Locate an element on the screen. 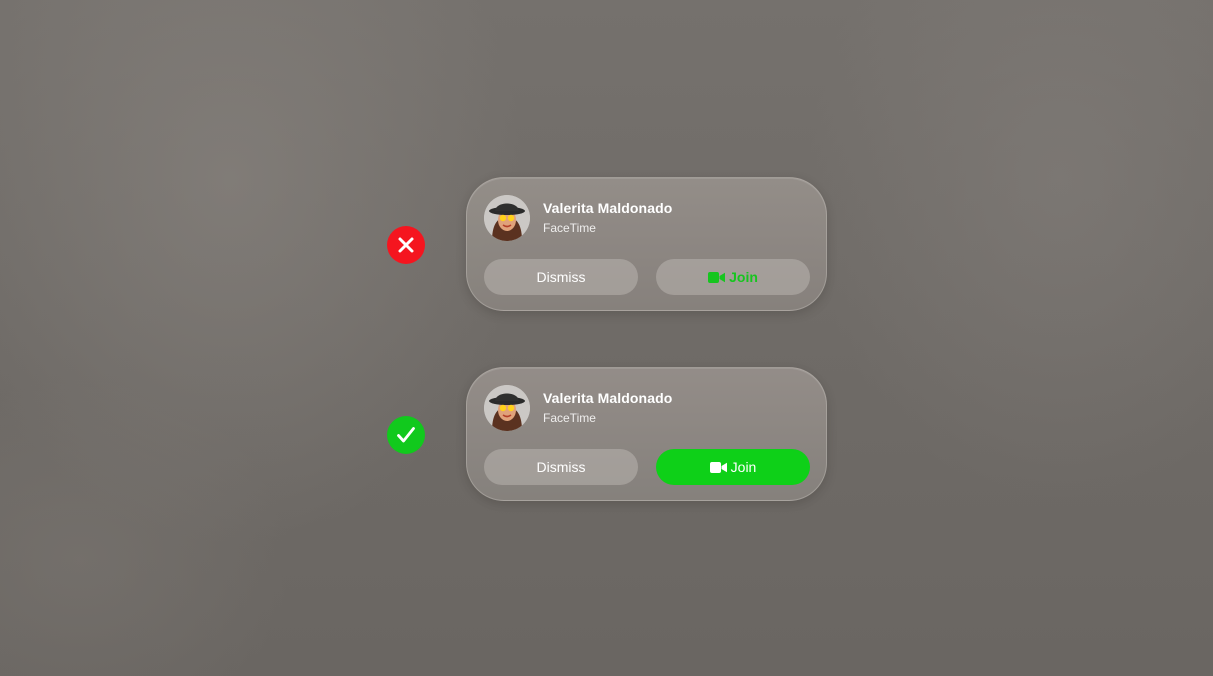 This screenshot has height=676, width=1213. incorrect-example-x-mark-icon is located at coordinates (406, 245).